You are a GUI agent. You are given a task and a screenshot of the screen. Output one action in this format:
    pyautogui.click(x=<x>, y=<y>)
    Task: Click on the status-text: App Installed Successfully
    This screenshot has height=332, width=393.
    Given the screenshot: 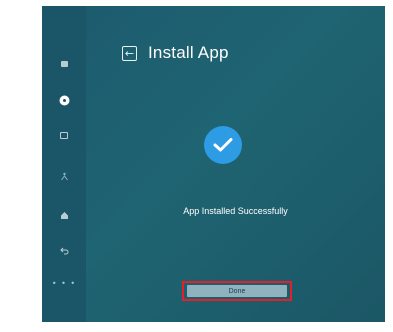 What is the action you would take?
    pyautogui.click(x=235, y=211)
    